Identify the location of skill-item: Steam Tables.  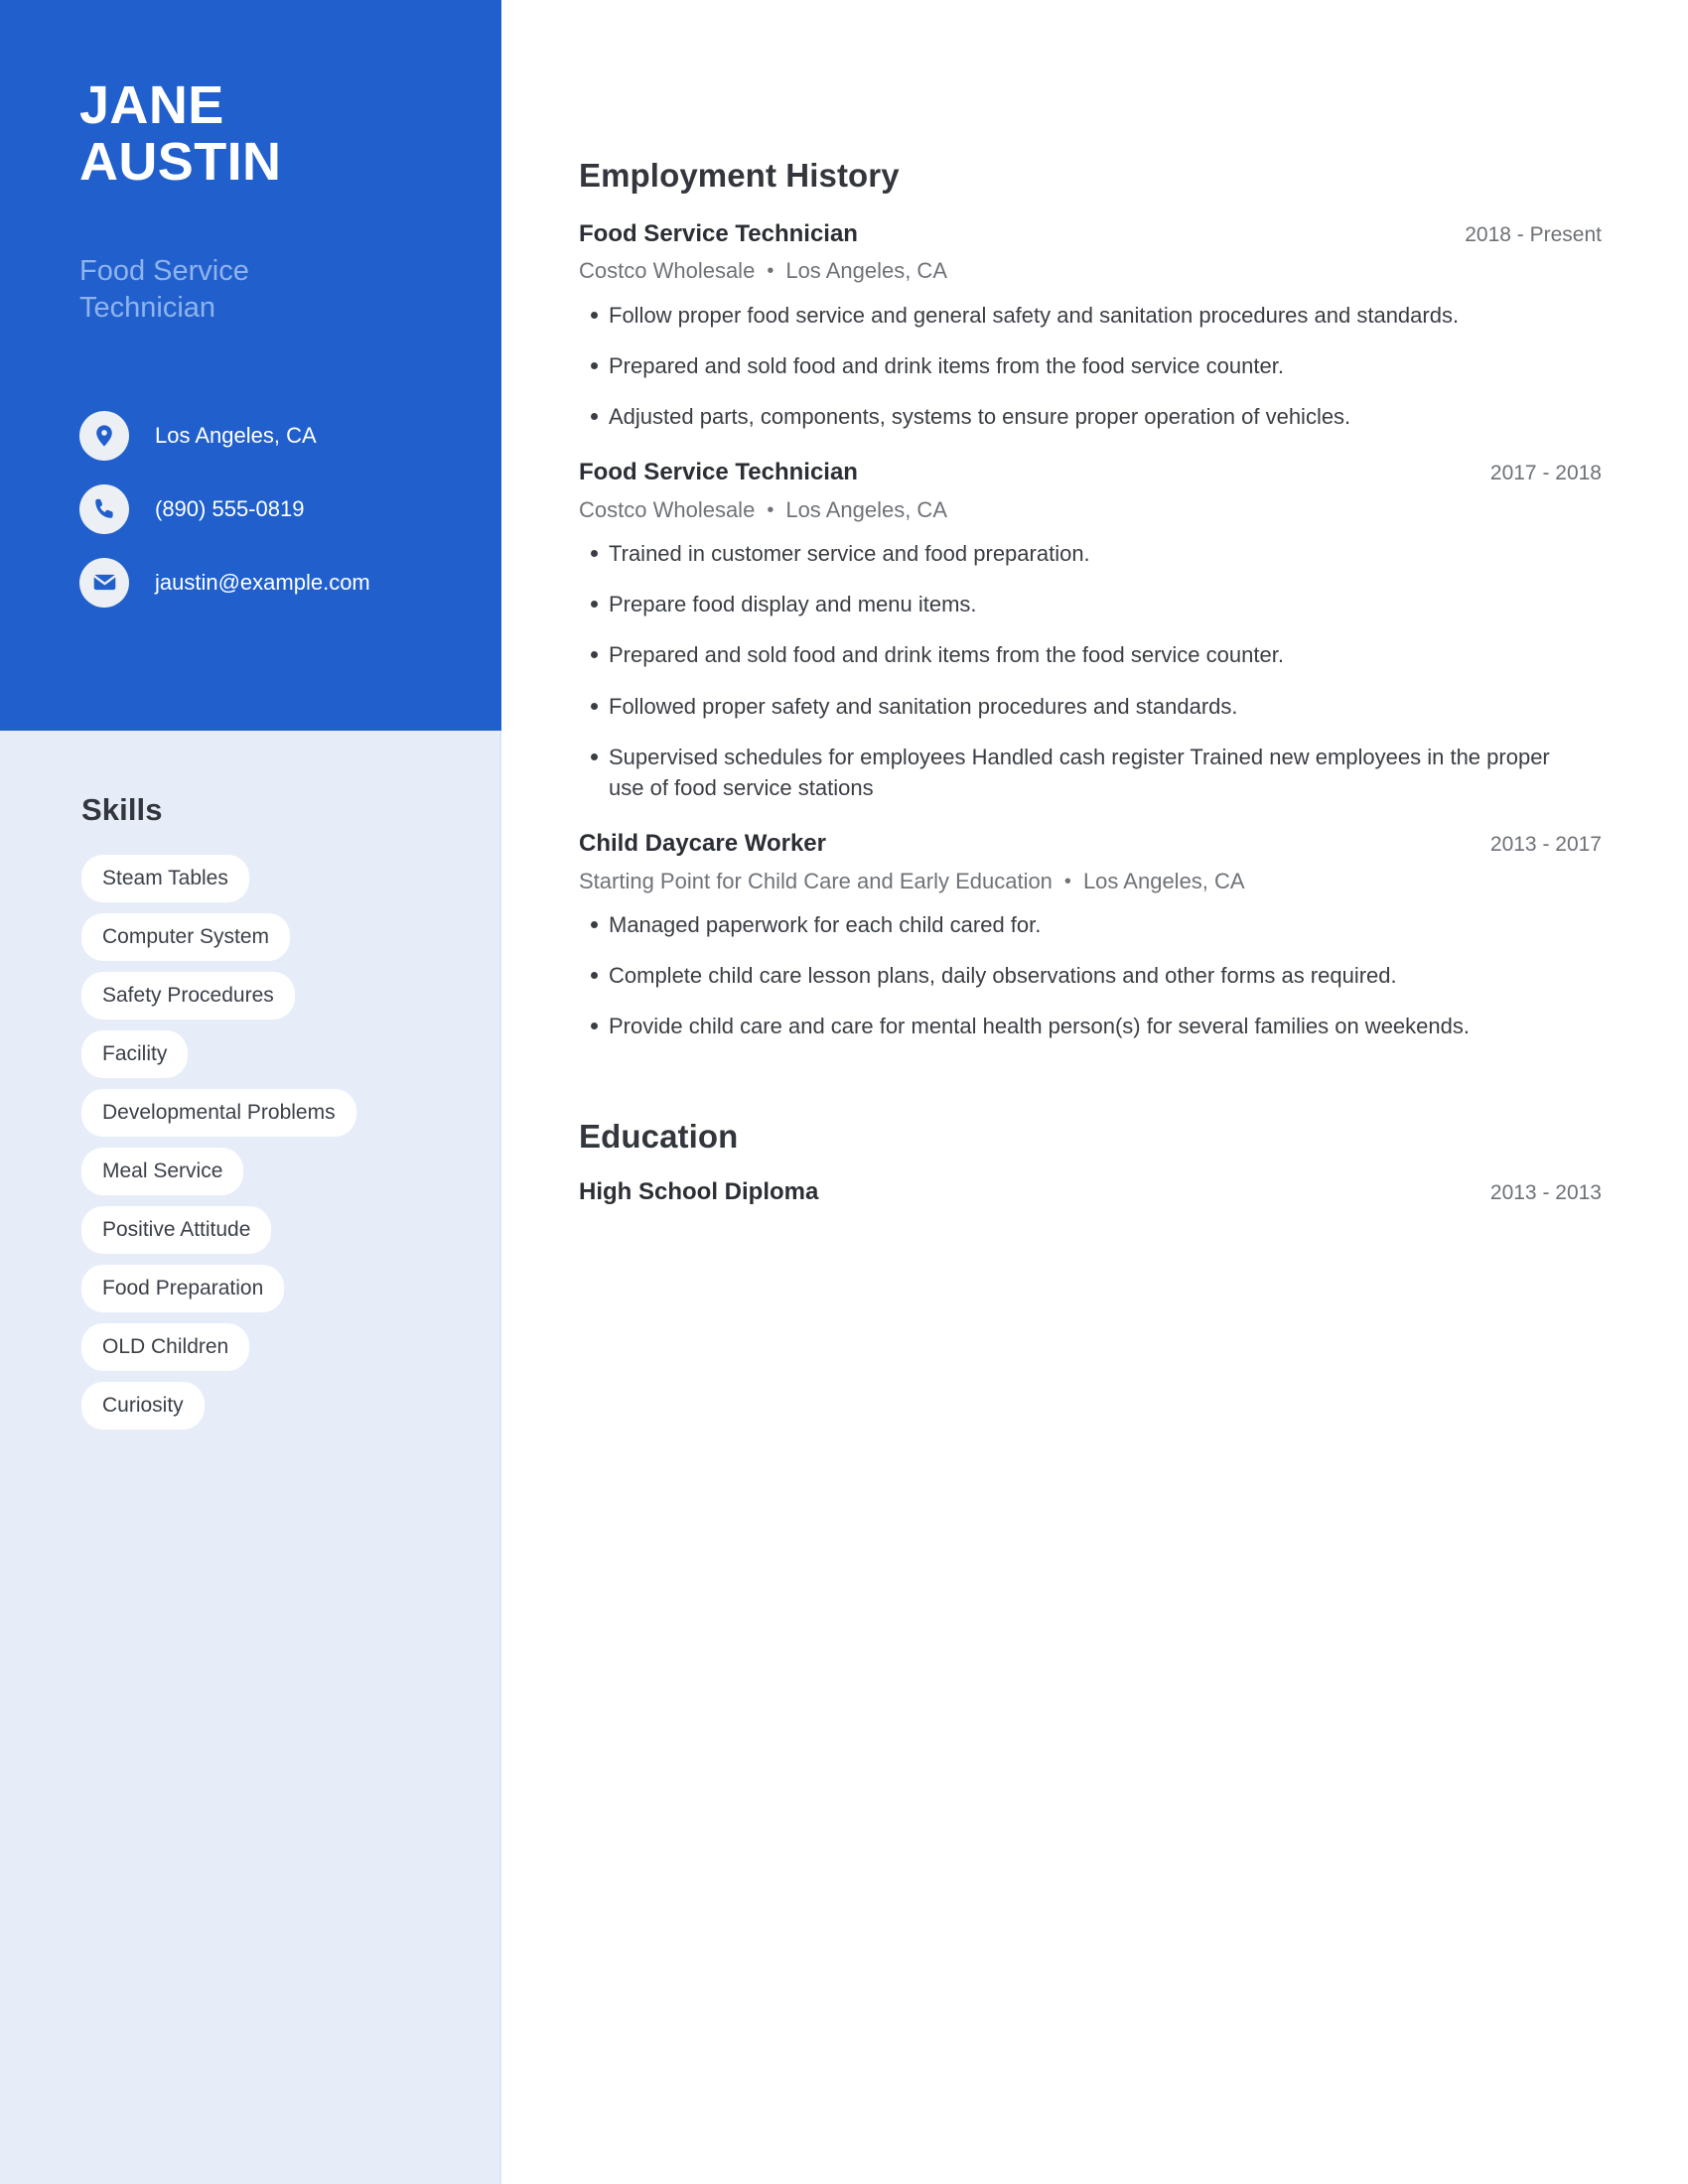
(280, 884).